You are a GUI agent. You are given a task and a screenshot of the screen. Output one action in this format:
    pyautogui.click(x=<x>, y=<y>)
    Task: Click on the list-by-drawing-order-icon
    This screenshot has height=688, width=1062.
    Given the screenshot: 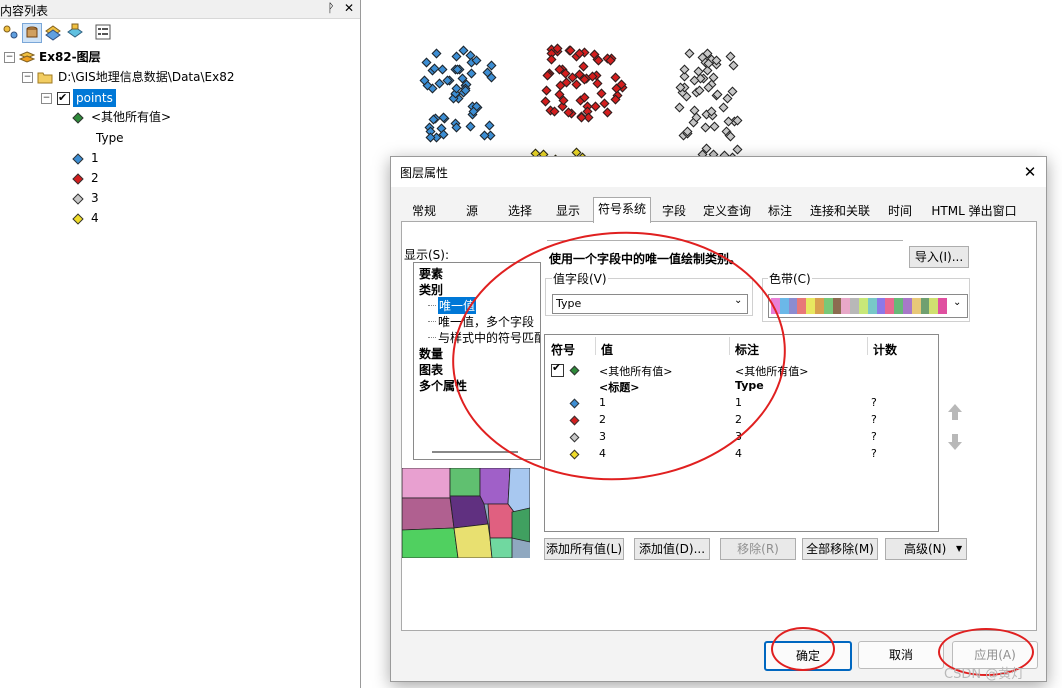 What is the action you would take?
    pyautogui.click(x=11, y=32)
    